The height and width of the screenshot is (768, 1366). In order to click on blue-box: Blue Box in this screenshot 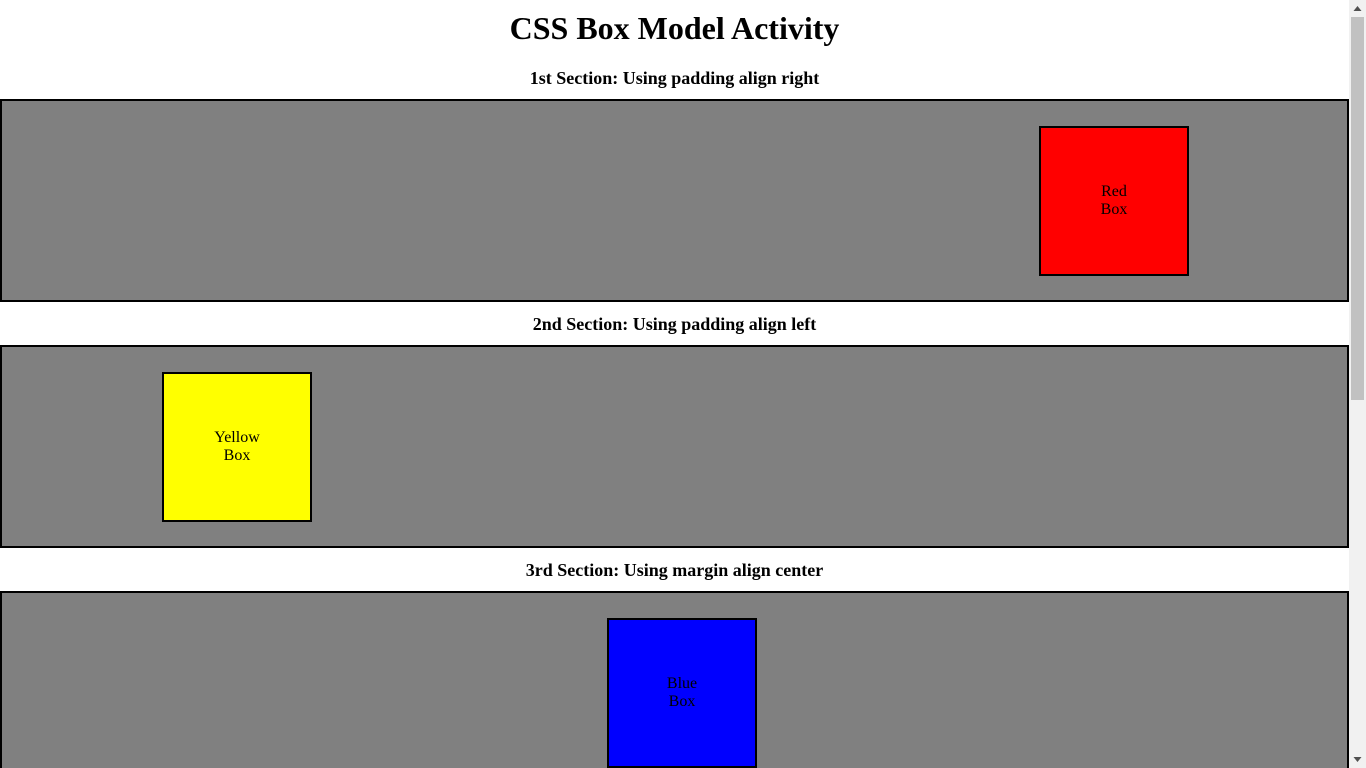, I will do `click(682, 693)`.